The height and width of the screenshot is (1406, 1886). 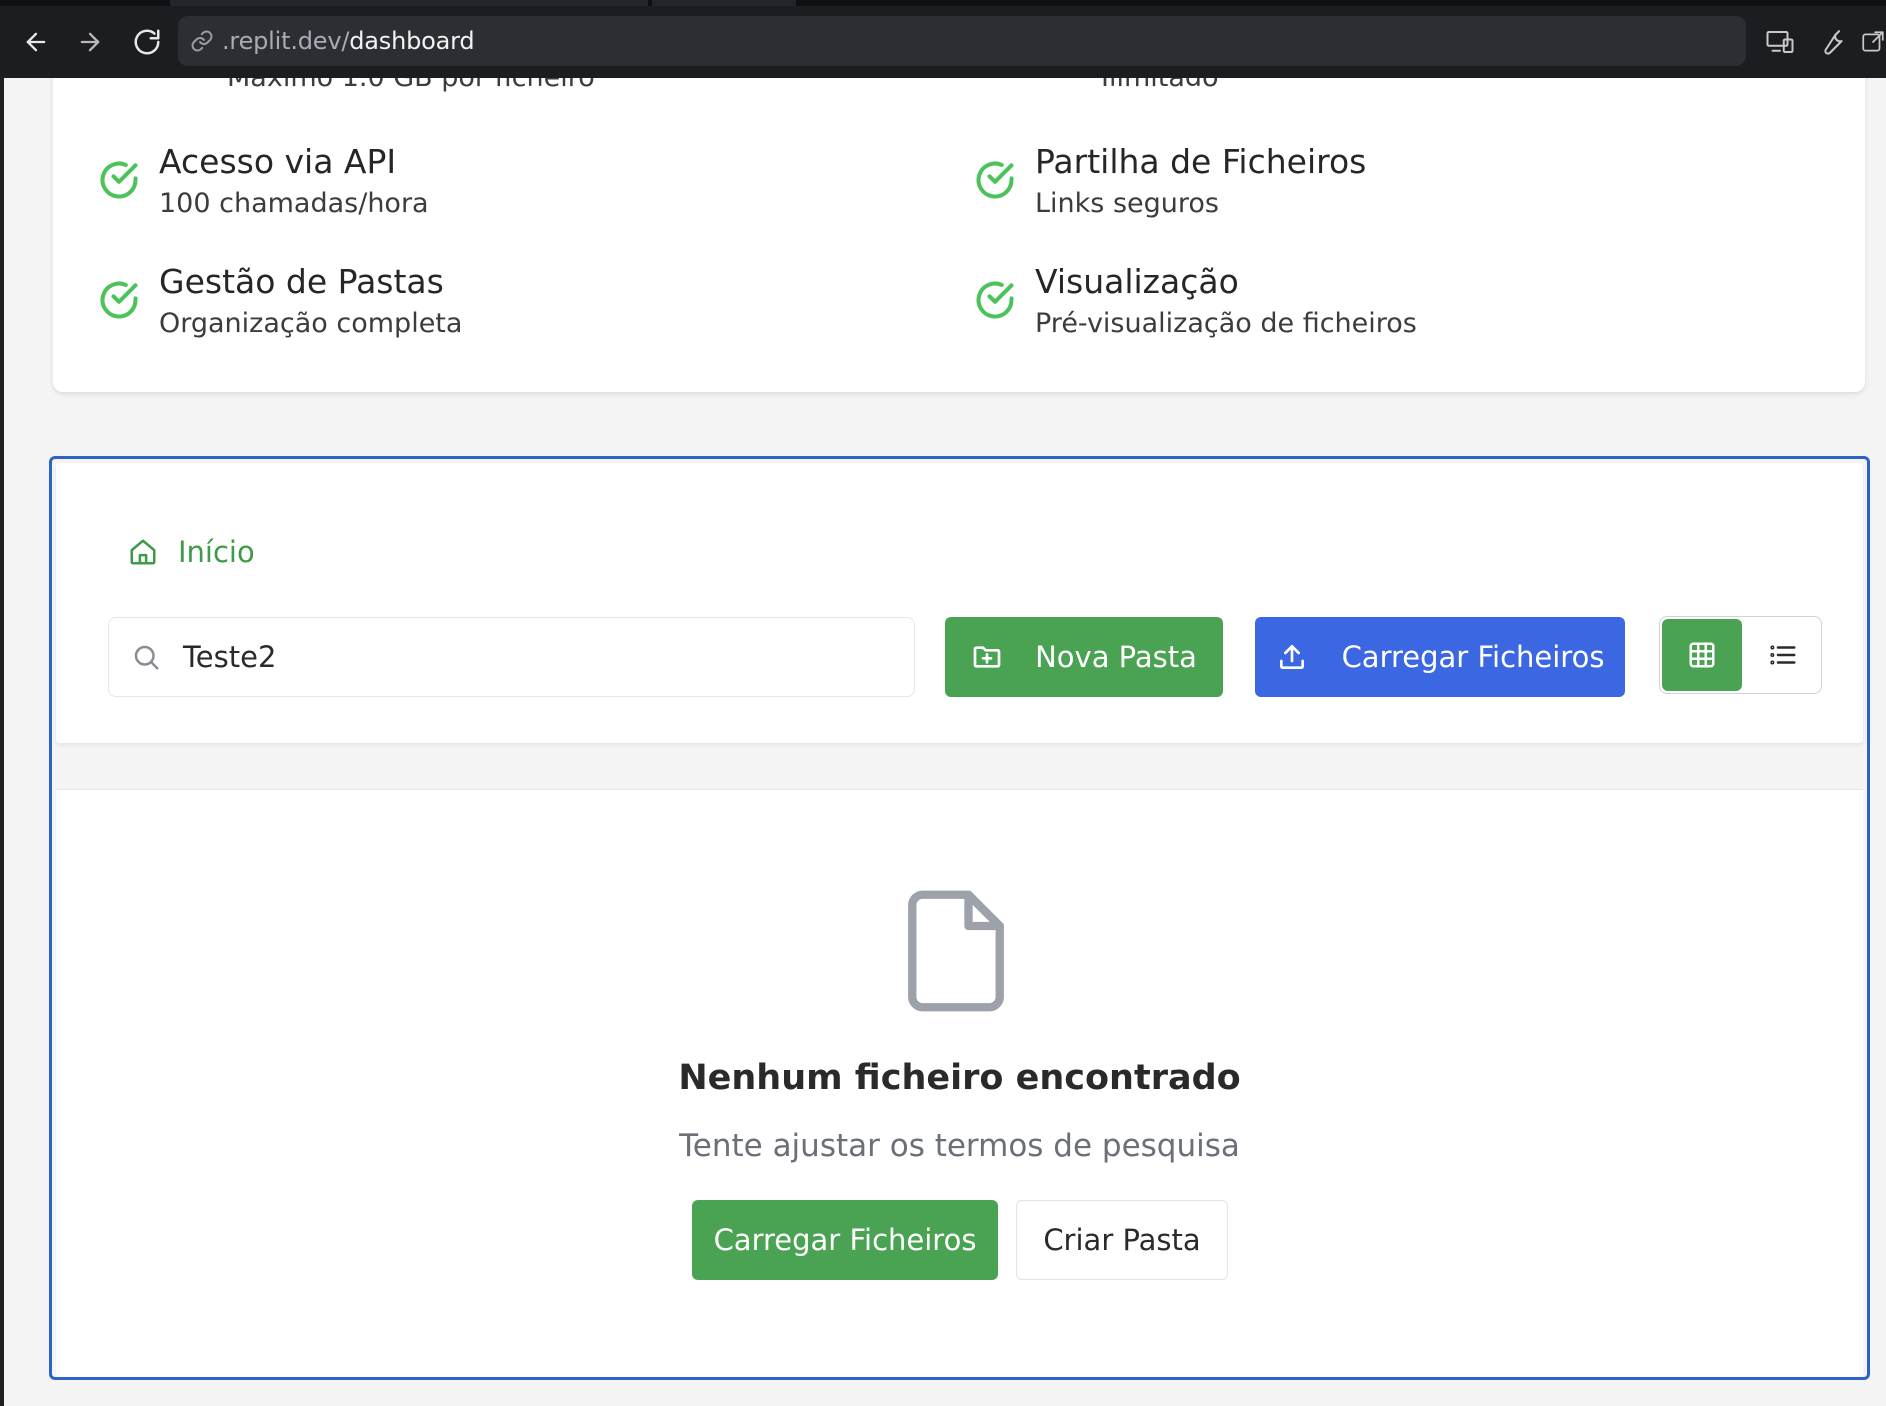 What do you see at coordinates (2, 742) in the screenshot?
I see `window-edge` at bounding box center [2, 742].